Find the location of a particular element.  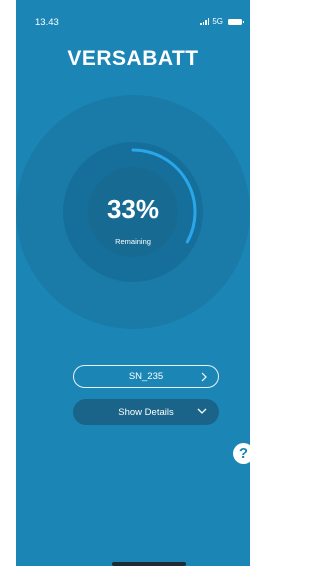

device-serial-label: SN_235 is located at coordinates (146, 376).